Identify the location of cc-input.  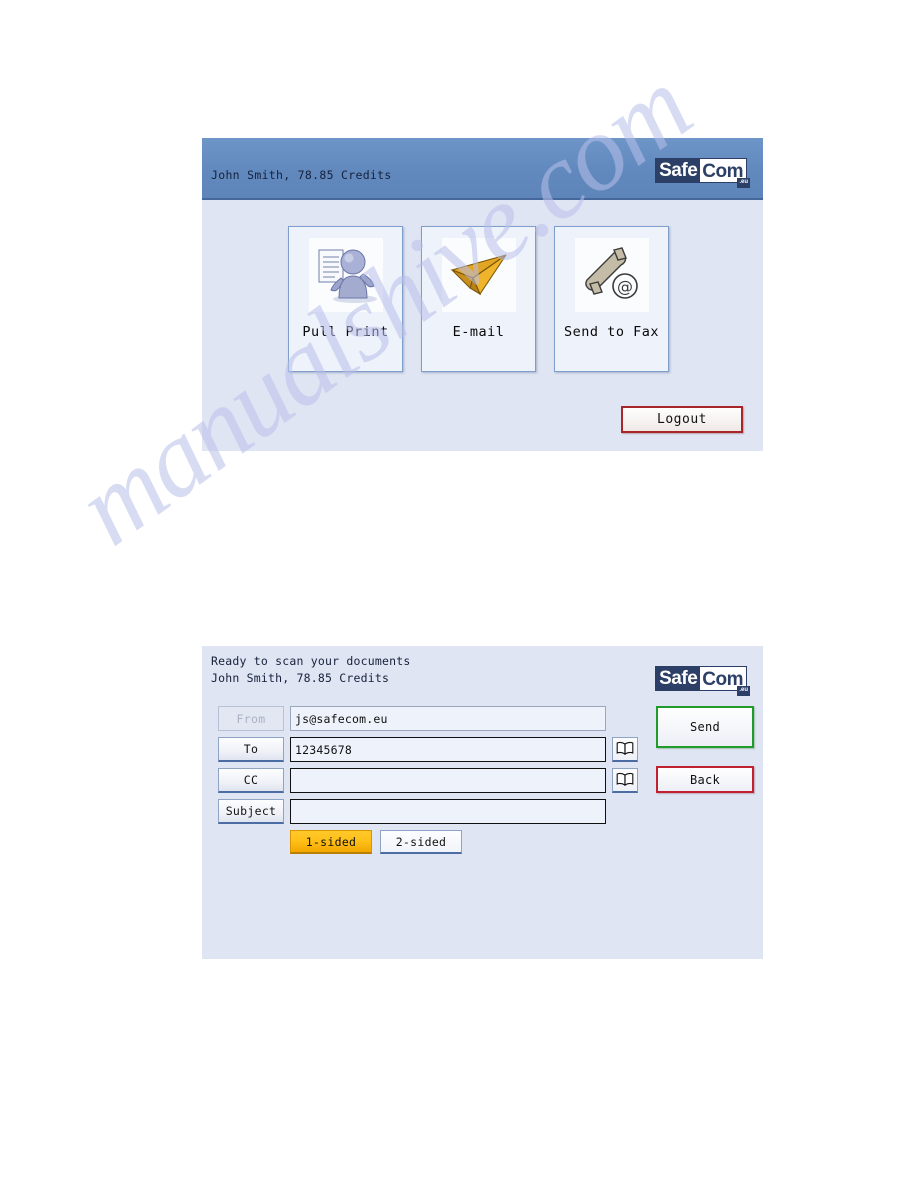
(448, 780).